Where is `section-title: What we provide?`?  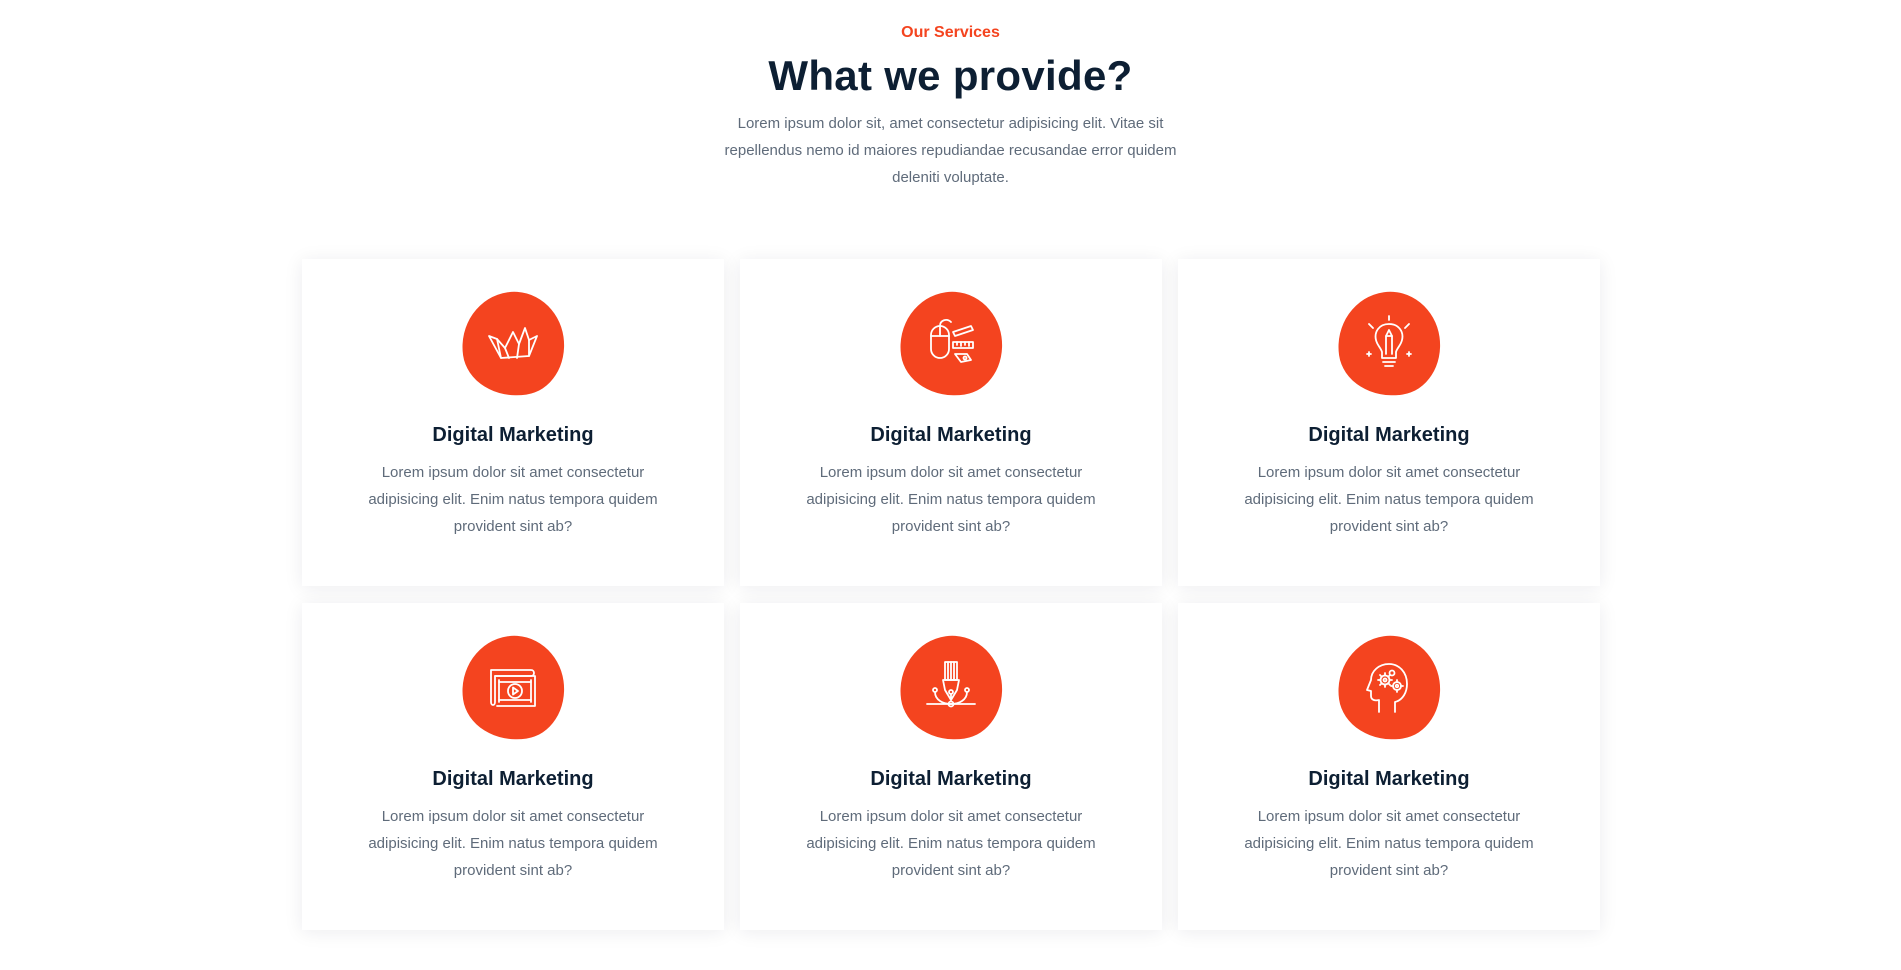 section-title: What we provide? is located at coordinates (950, 75).